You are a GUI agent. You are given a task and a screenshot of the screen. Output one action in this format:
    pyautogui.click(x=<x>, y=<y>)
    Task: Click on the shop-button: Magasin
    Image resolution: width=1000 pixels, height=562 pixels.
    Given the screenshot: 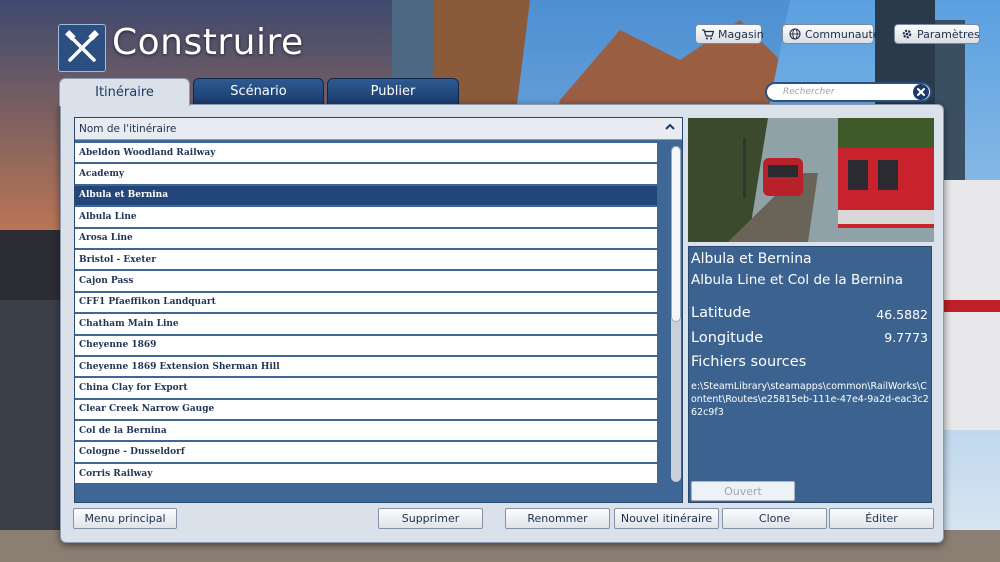 What is the action you would take?
    pyautogui.click(x=729, y=34)
    